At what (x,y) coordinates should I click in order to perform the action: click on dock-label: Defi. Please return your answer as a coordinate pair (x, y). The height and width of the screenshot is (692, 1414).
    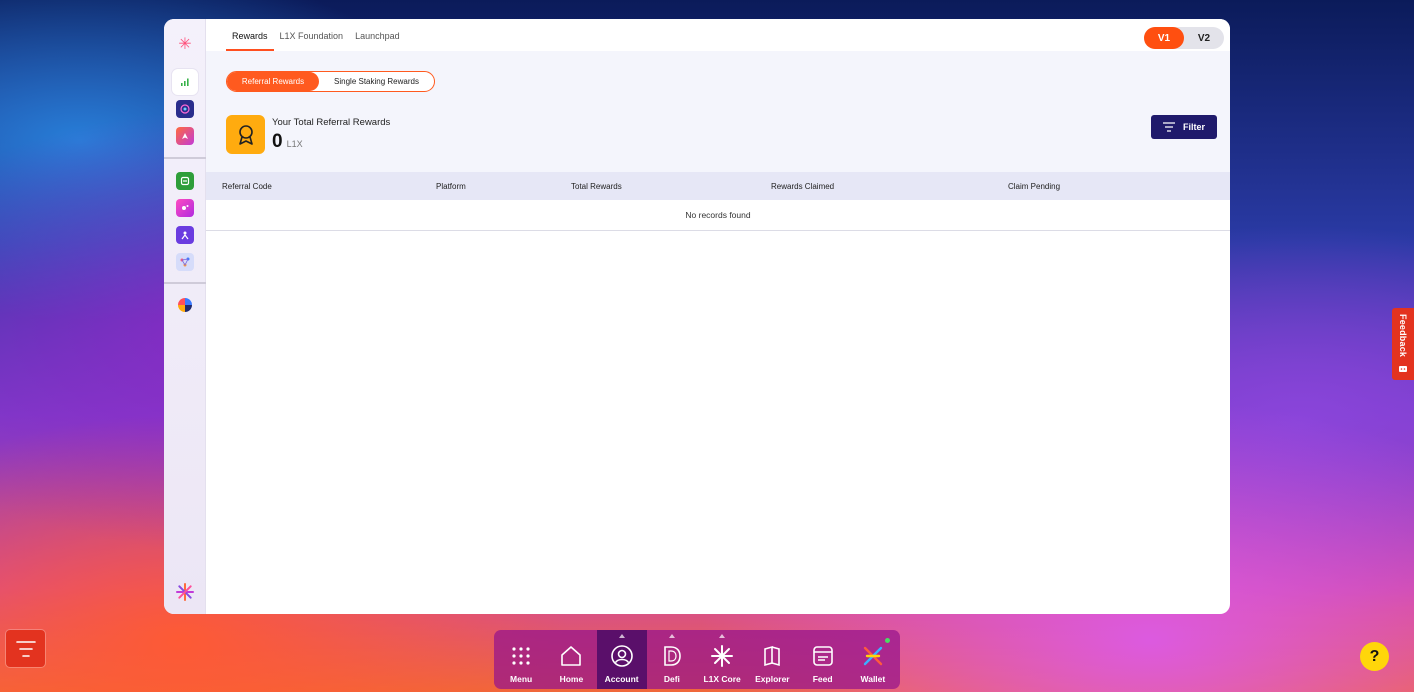
    Looking at the image, I should click on (671, 679).